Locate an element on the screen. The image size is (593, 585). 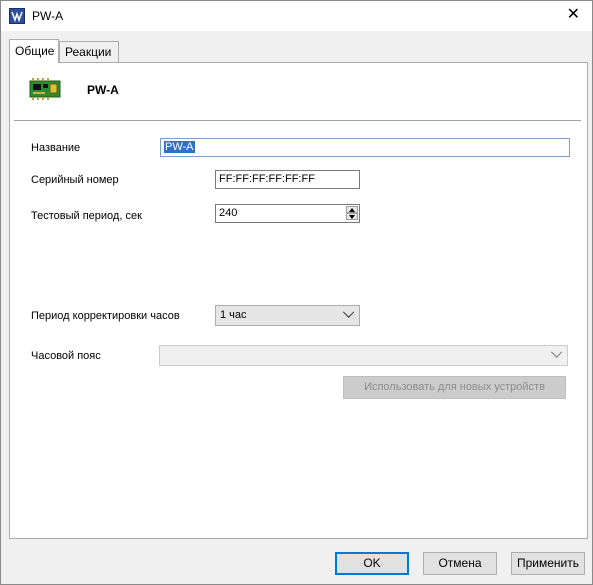
clock-period-select: 1 час is located at coordinates (287, 315).